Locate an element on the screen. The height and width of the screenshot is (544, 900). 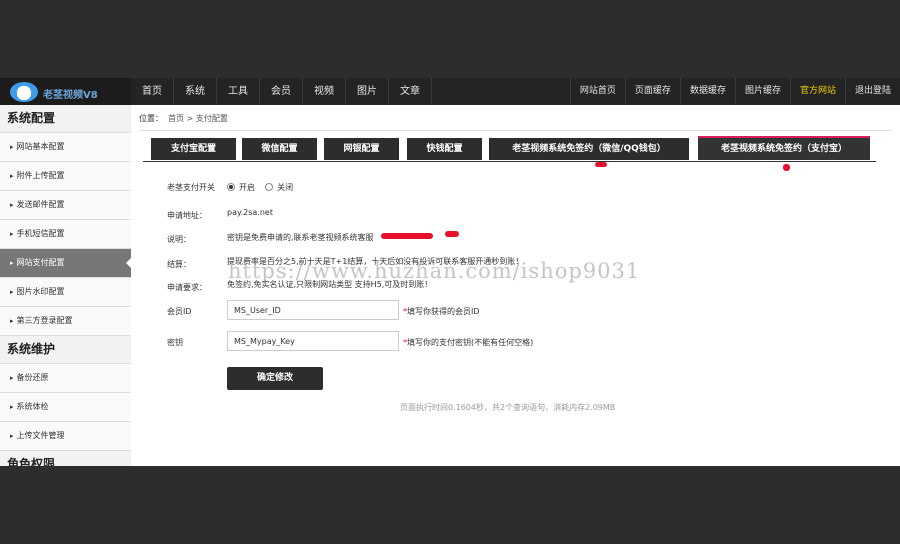
sidebar-item-label: 网站基本配置 is located at coordinates (40, 146).